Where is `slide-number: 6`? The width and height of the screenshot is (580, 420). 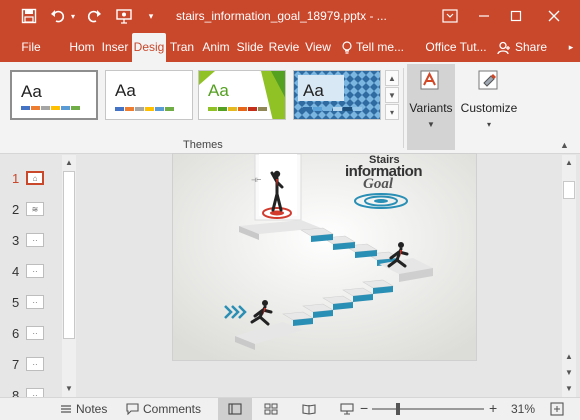
slide-number: 6 is located at coordinates (16, 333).